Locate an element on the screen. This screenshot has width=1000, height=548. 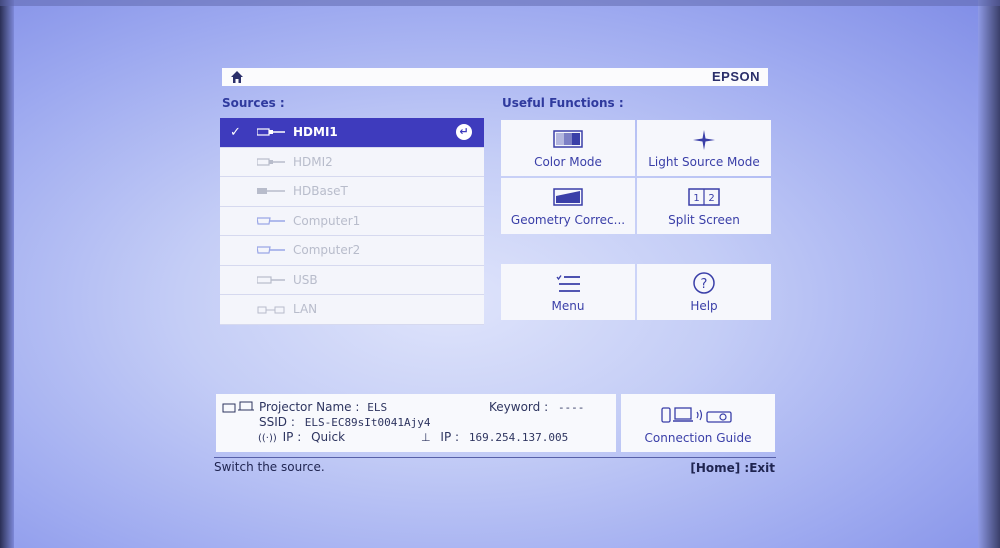
wireless-icon: ((·)) is located at coordinates (267, 438).